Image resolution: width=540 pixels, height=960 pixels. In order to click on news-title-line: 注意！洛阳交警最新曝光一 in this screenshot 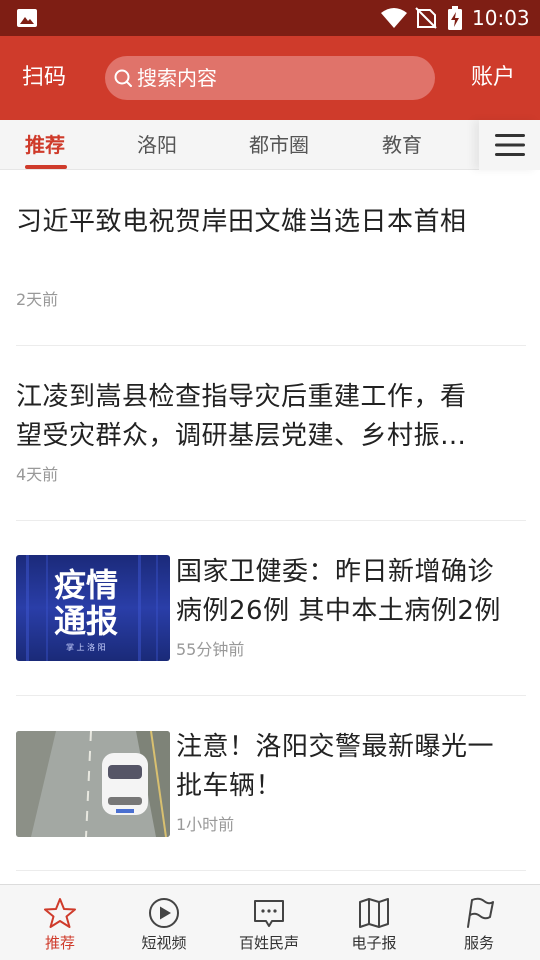, I will do `click(335, 747)`.